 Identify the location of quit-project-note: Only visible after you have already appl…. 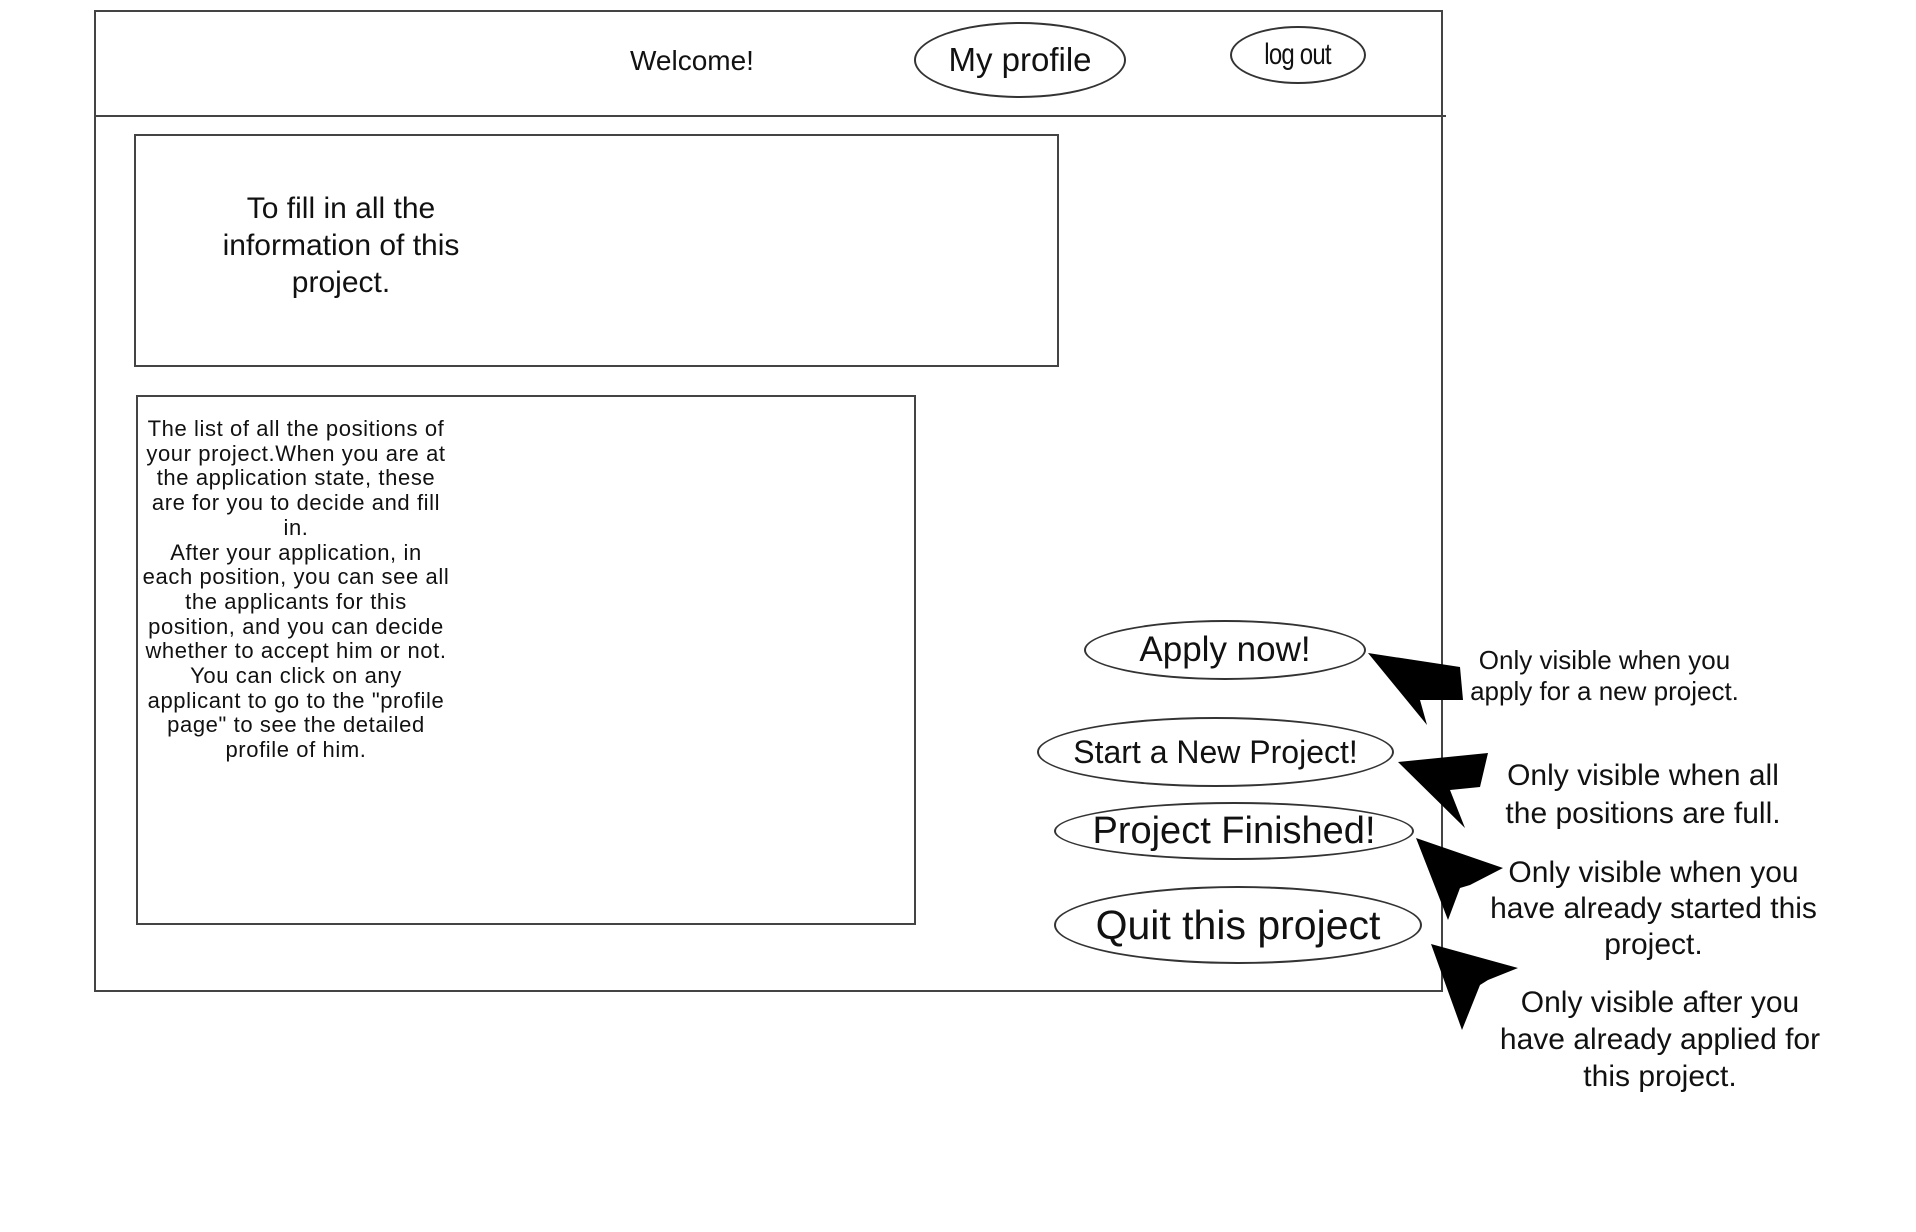
(1660, 1039).